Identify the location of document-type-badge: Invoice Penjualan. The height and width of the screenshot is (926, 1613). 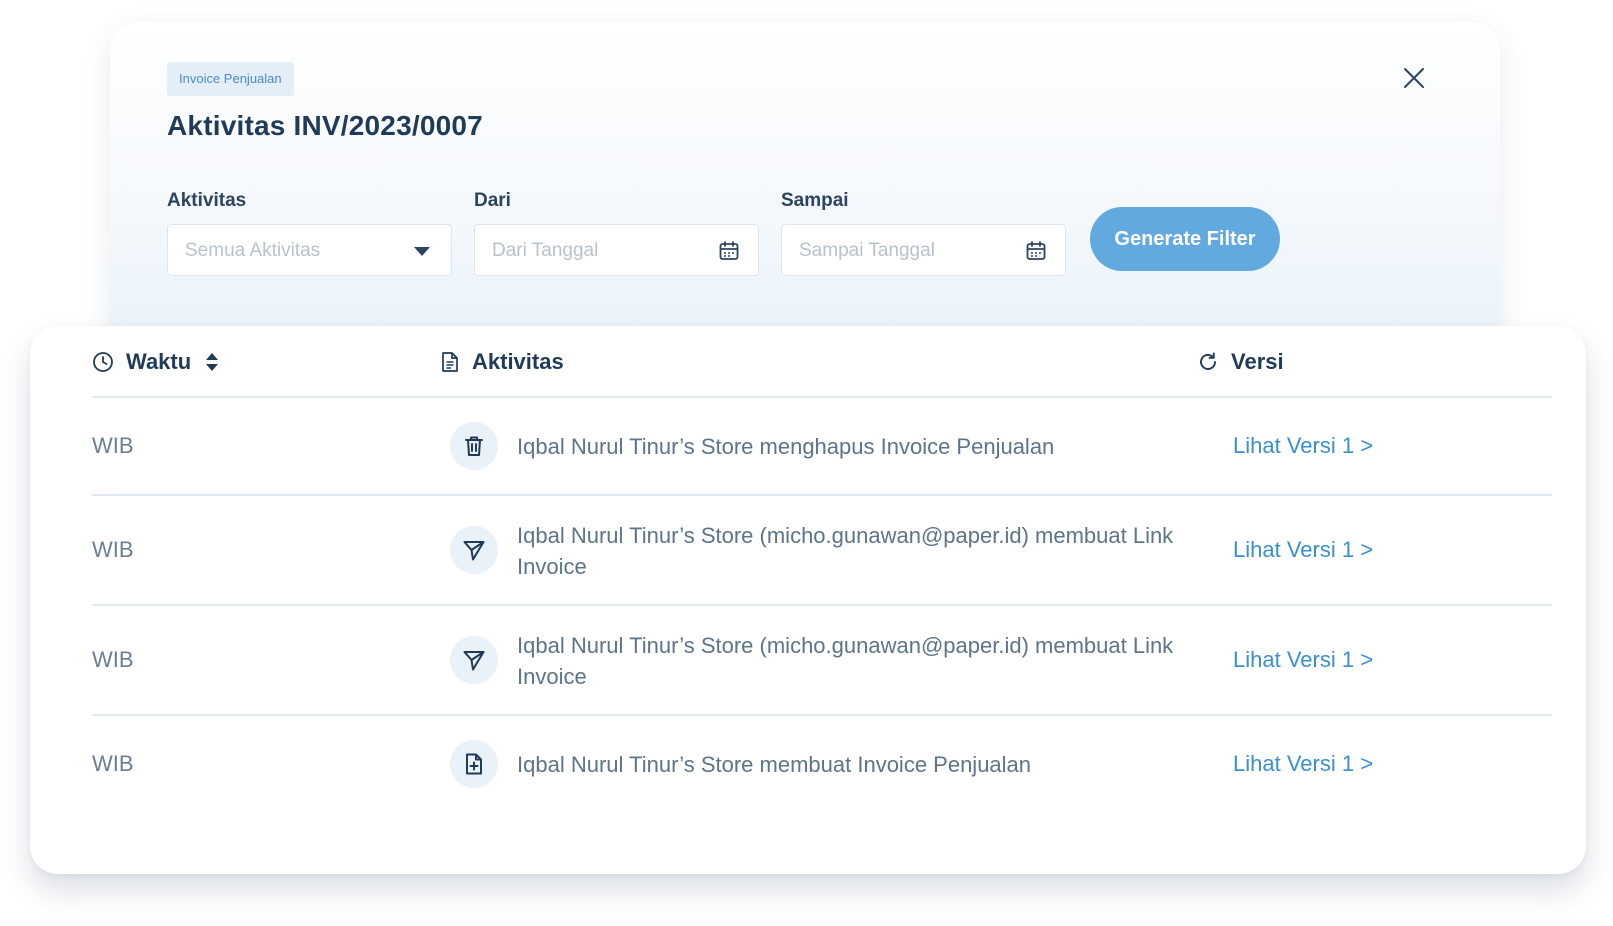
(230, 79).